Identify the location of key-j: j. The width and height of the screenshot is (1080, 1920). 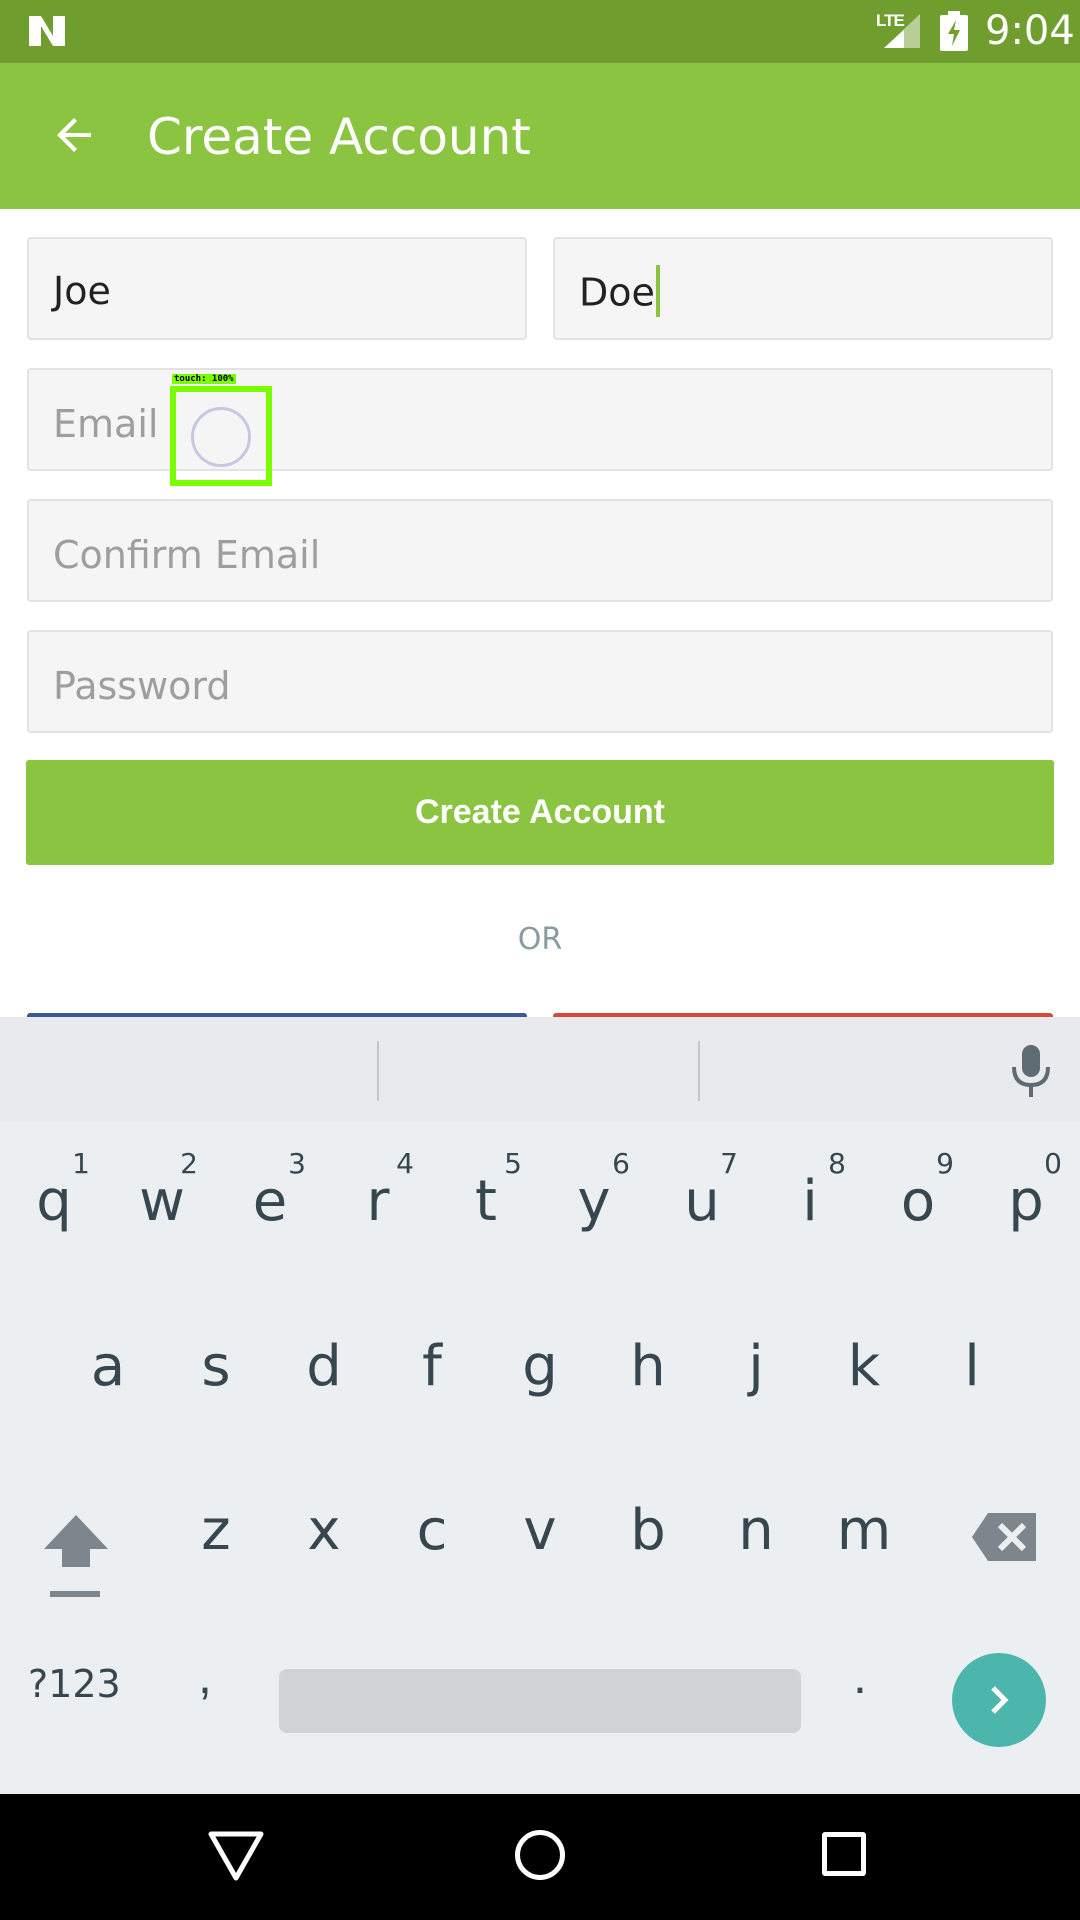
(756, 1372).